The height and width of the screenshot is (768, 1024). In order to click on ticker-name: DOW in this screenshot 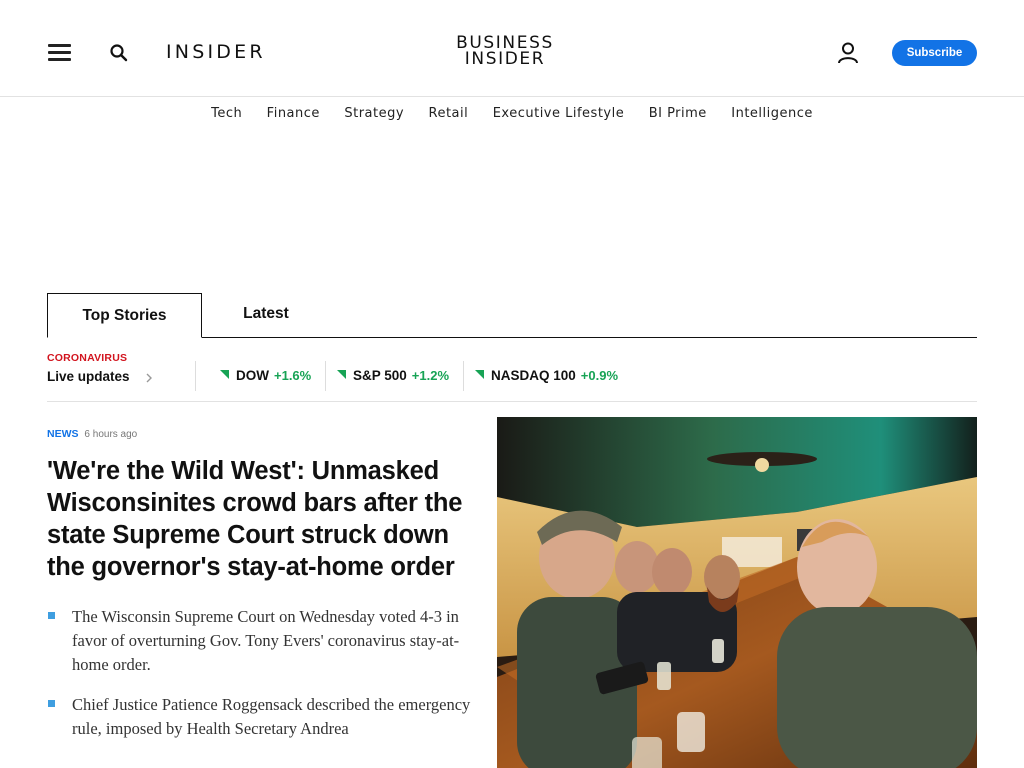, I will do `click(252, 375)`.